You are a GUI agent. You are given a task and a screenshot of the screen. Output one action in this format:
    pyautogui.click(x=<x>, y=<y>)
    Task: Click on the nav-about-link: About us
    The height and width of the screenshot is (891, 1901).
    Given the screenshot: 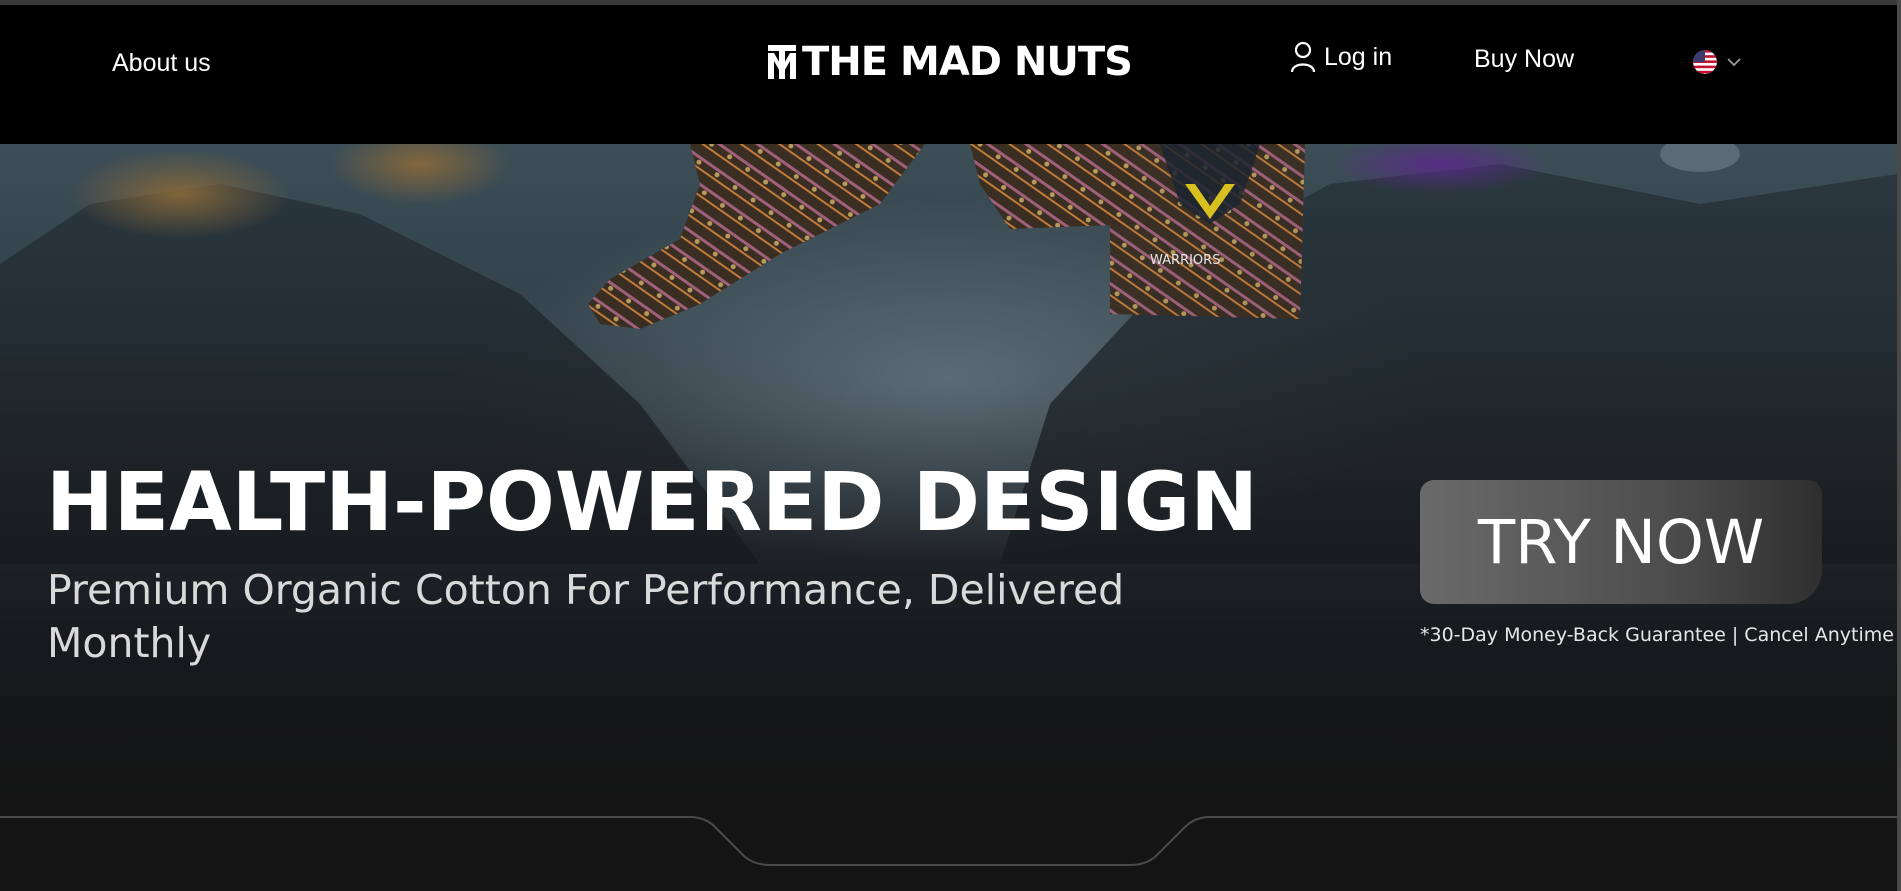 What is the action you would take?
    pyautogui.click(x=161, y=63)
    